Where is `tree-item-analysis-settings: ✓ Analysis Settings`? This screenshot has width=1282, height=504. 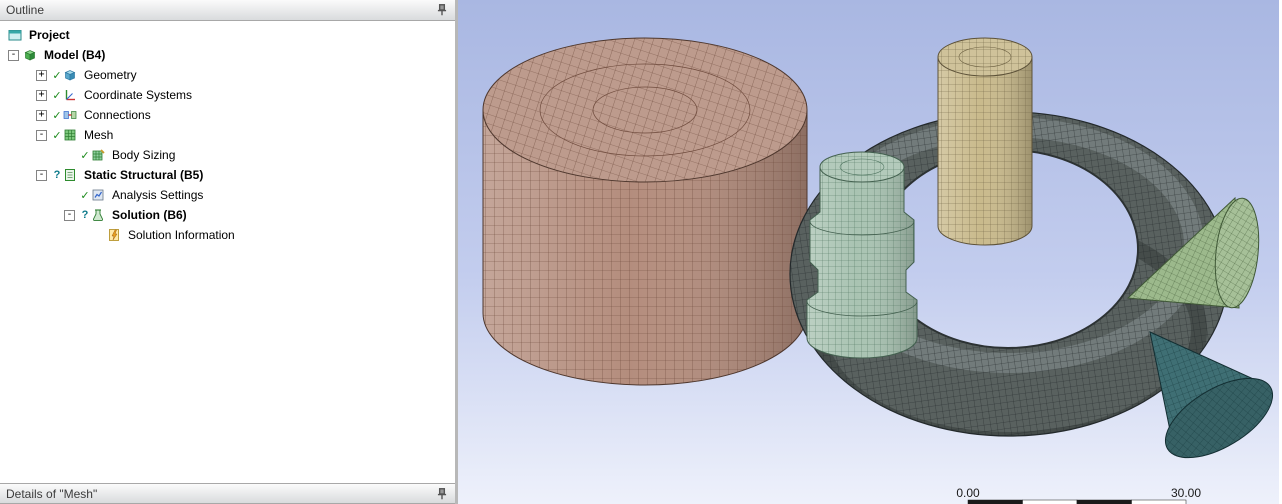
tree-item-analysis-settings: ✓ Analysis Settings is located at coordinates (227, 195).